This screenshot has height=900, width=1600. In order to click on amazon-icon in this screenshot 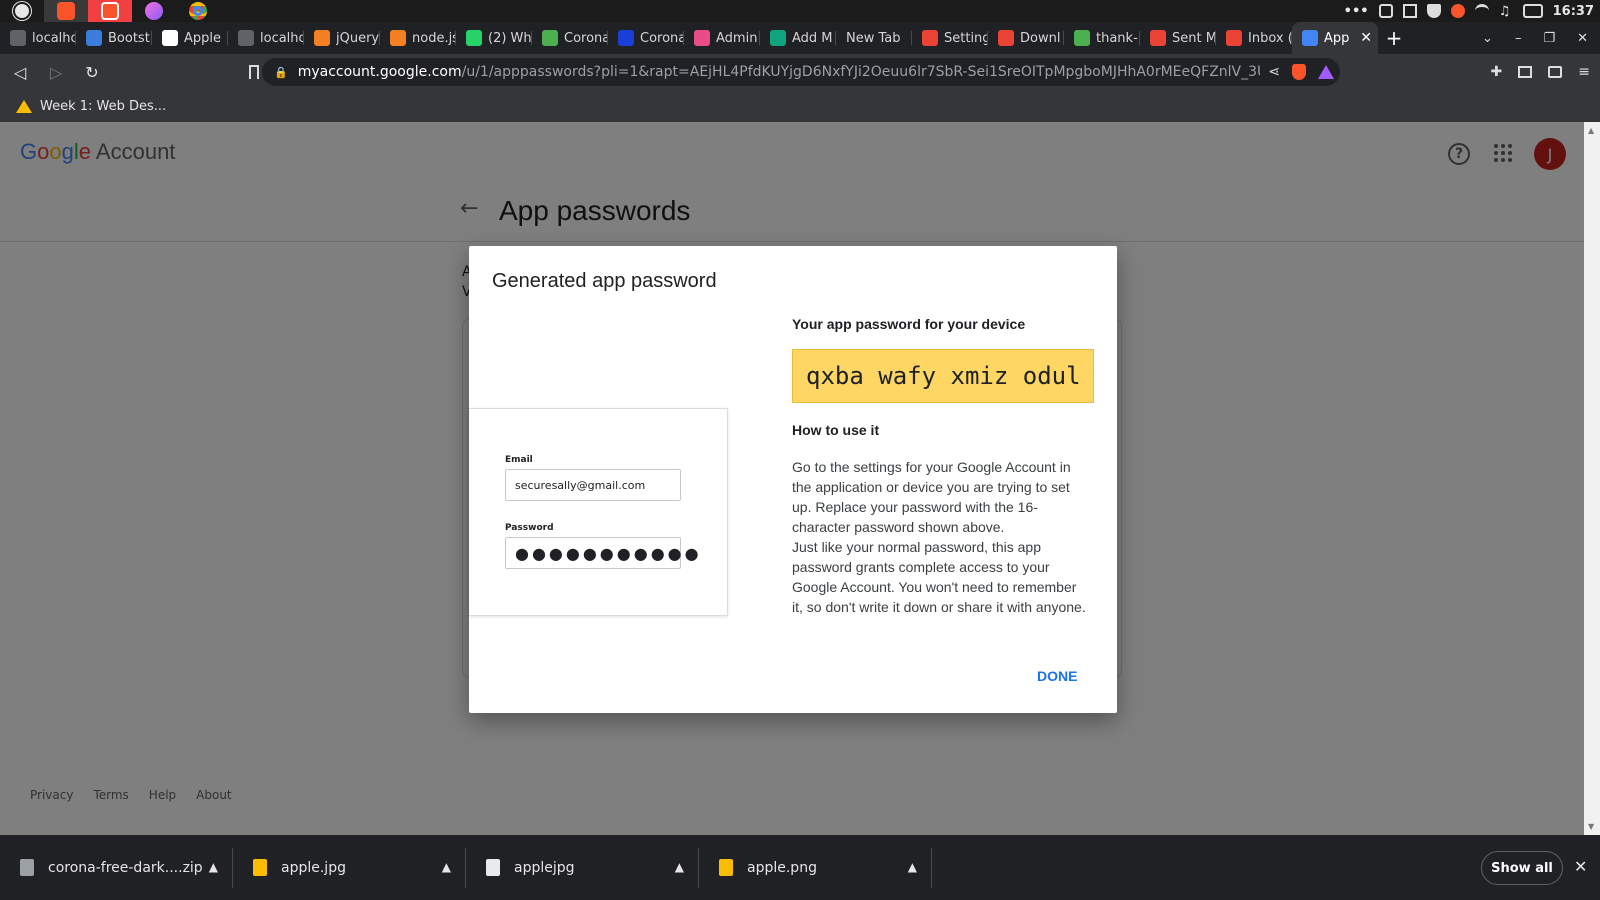, I will do `click(170, 38)`.